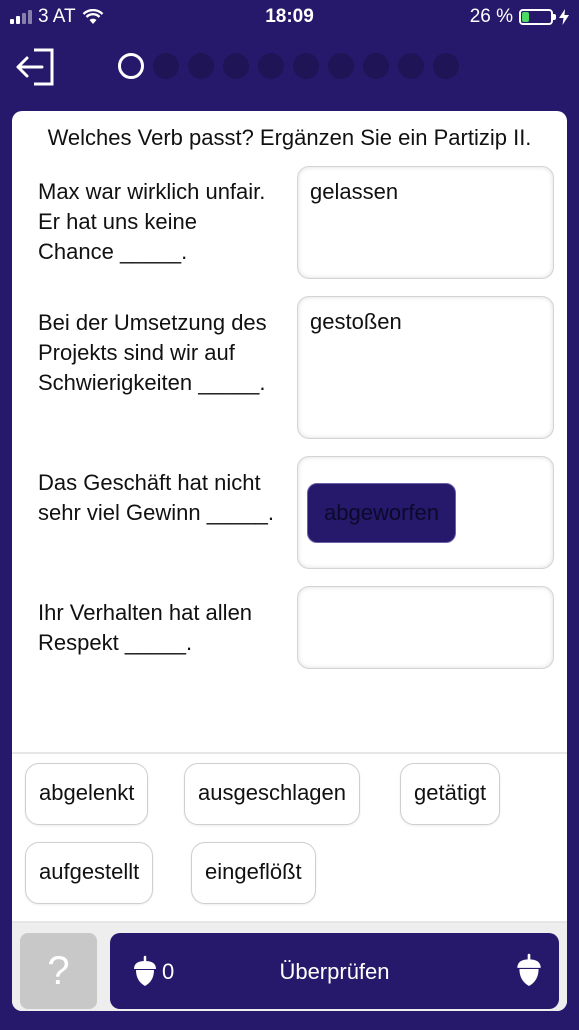  I want to click on answer-slot: gestoßen, so click(425, 367).